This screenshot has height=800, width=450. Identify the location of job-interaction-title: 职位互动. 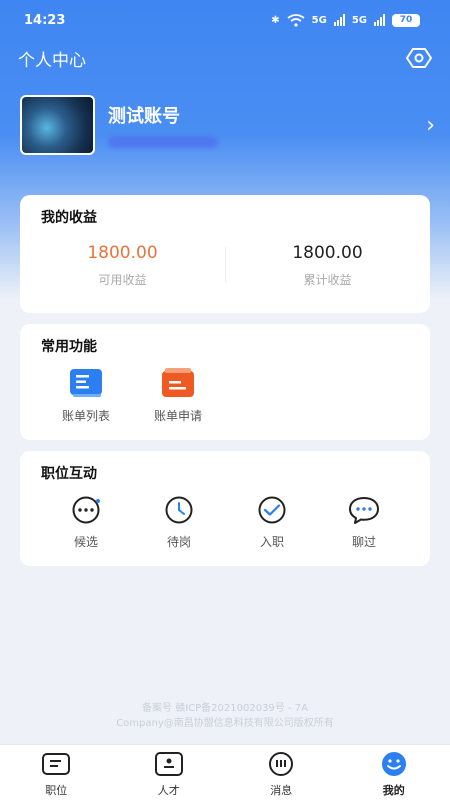
(69, 474).